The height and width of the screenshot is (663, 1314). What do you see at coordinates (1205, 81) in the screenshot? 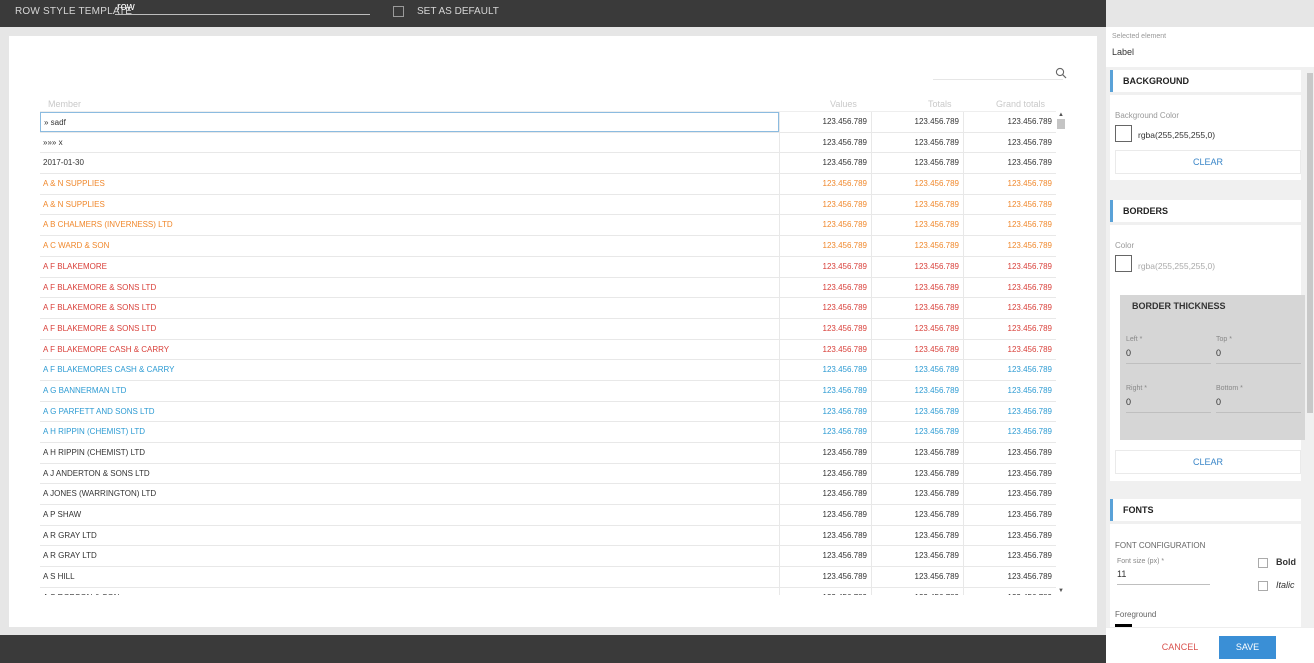
I see `background-section-header: BACKGROUND` at bounding box center [1205, 81].